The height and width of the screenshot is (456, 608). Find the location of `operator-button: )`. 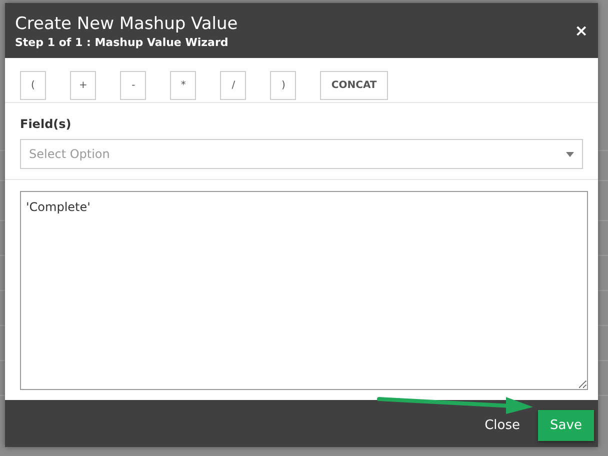

operator-button: ) is located at coordinates (283, 85).